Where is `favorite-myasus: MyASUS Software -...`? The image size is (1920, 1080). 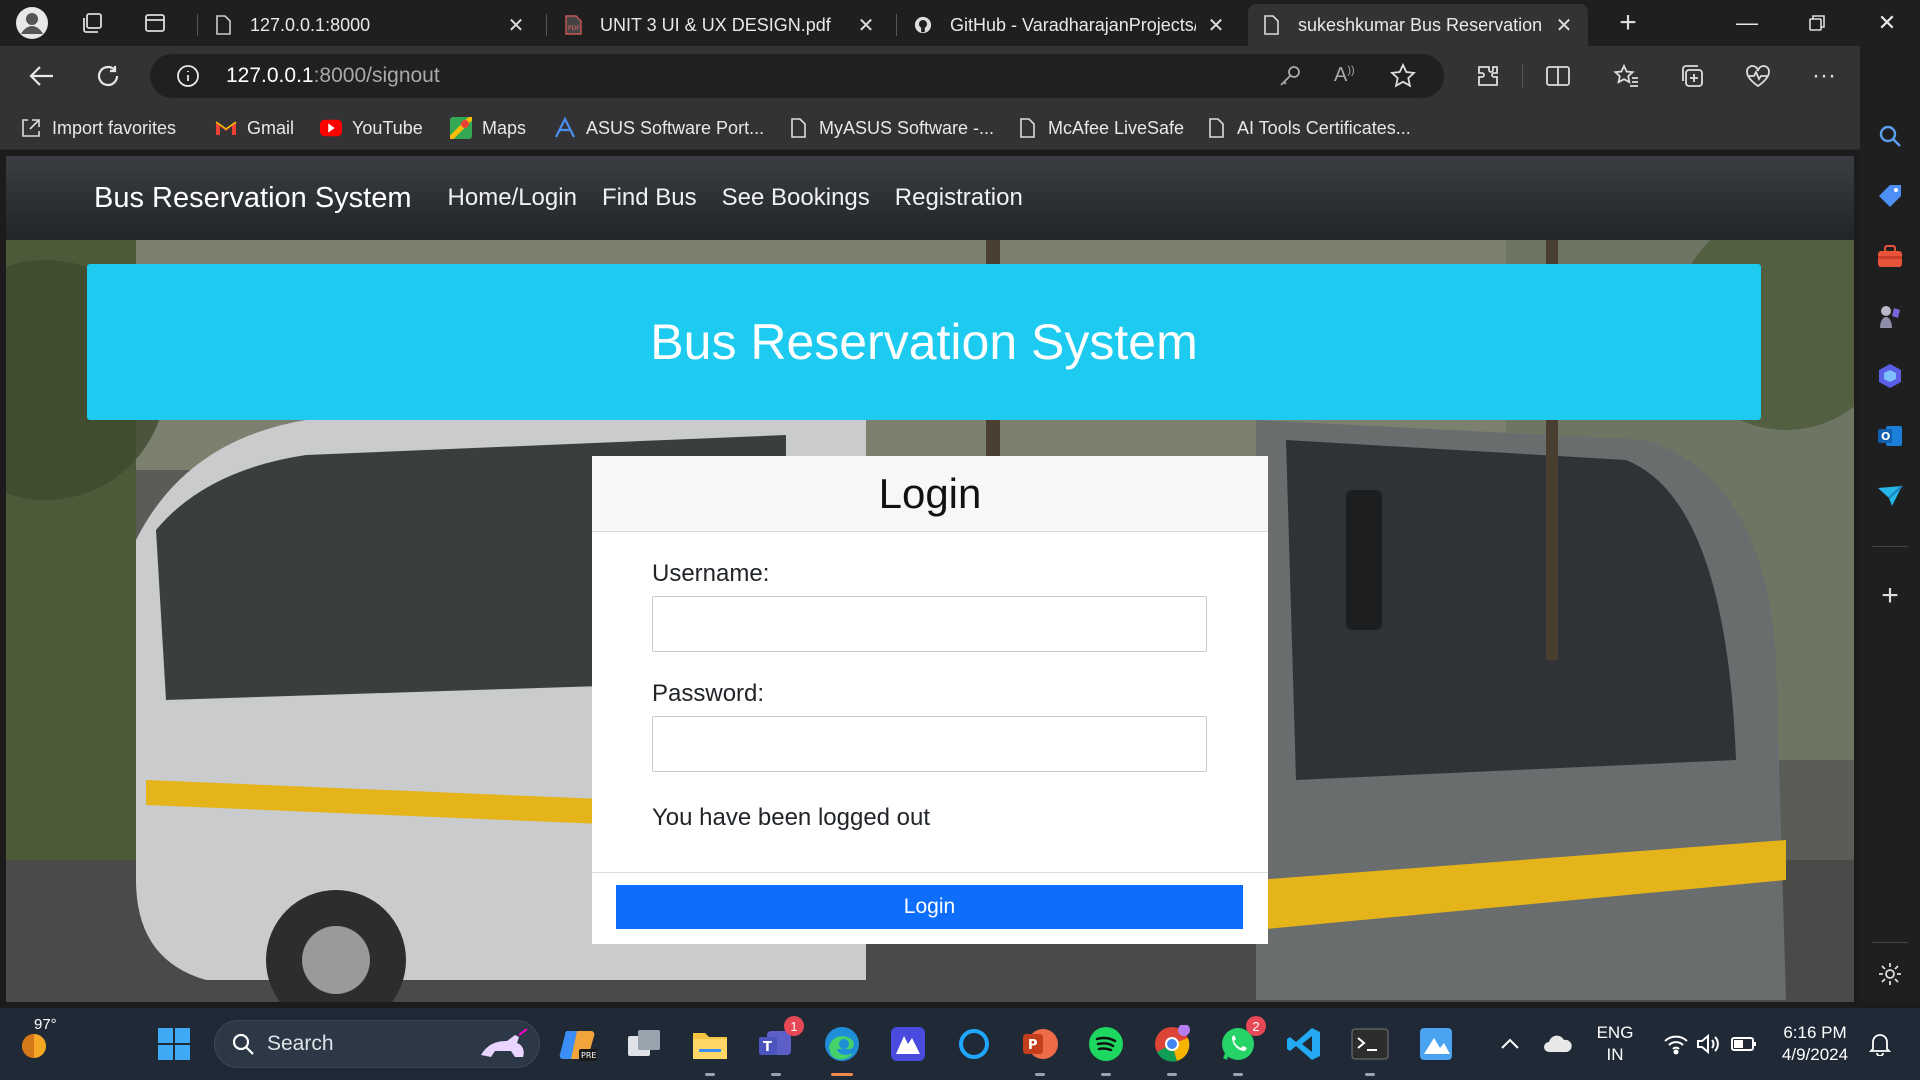 favorite-myasus: MyASUS Software -... is located at coordinates (890, 128).